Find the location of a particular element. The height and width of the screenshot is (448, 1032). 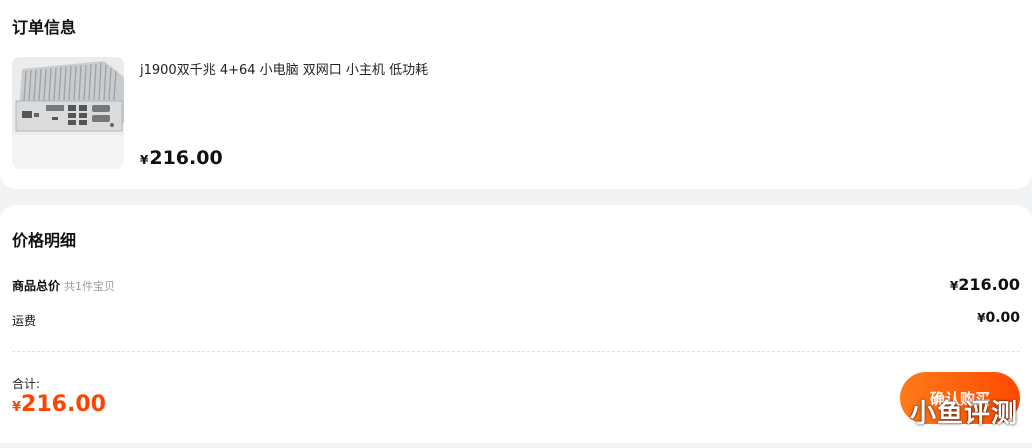

goods-total-amount: 216.00 is located at coordinates (989, 284).